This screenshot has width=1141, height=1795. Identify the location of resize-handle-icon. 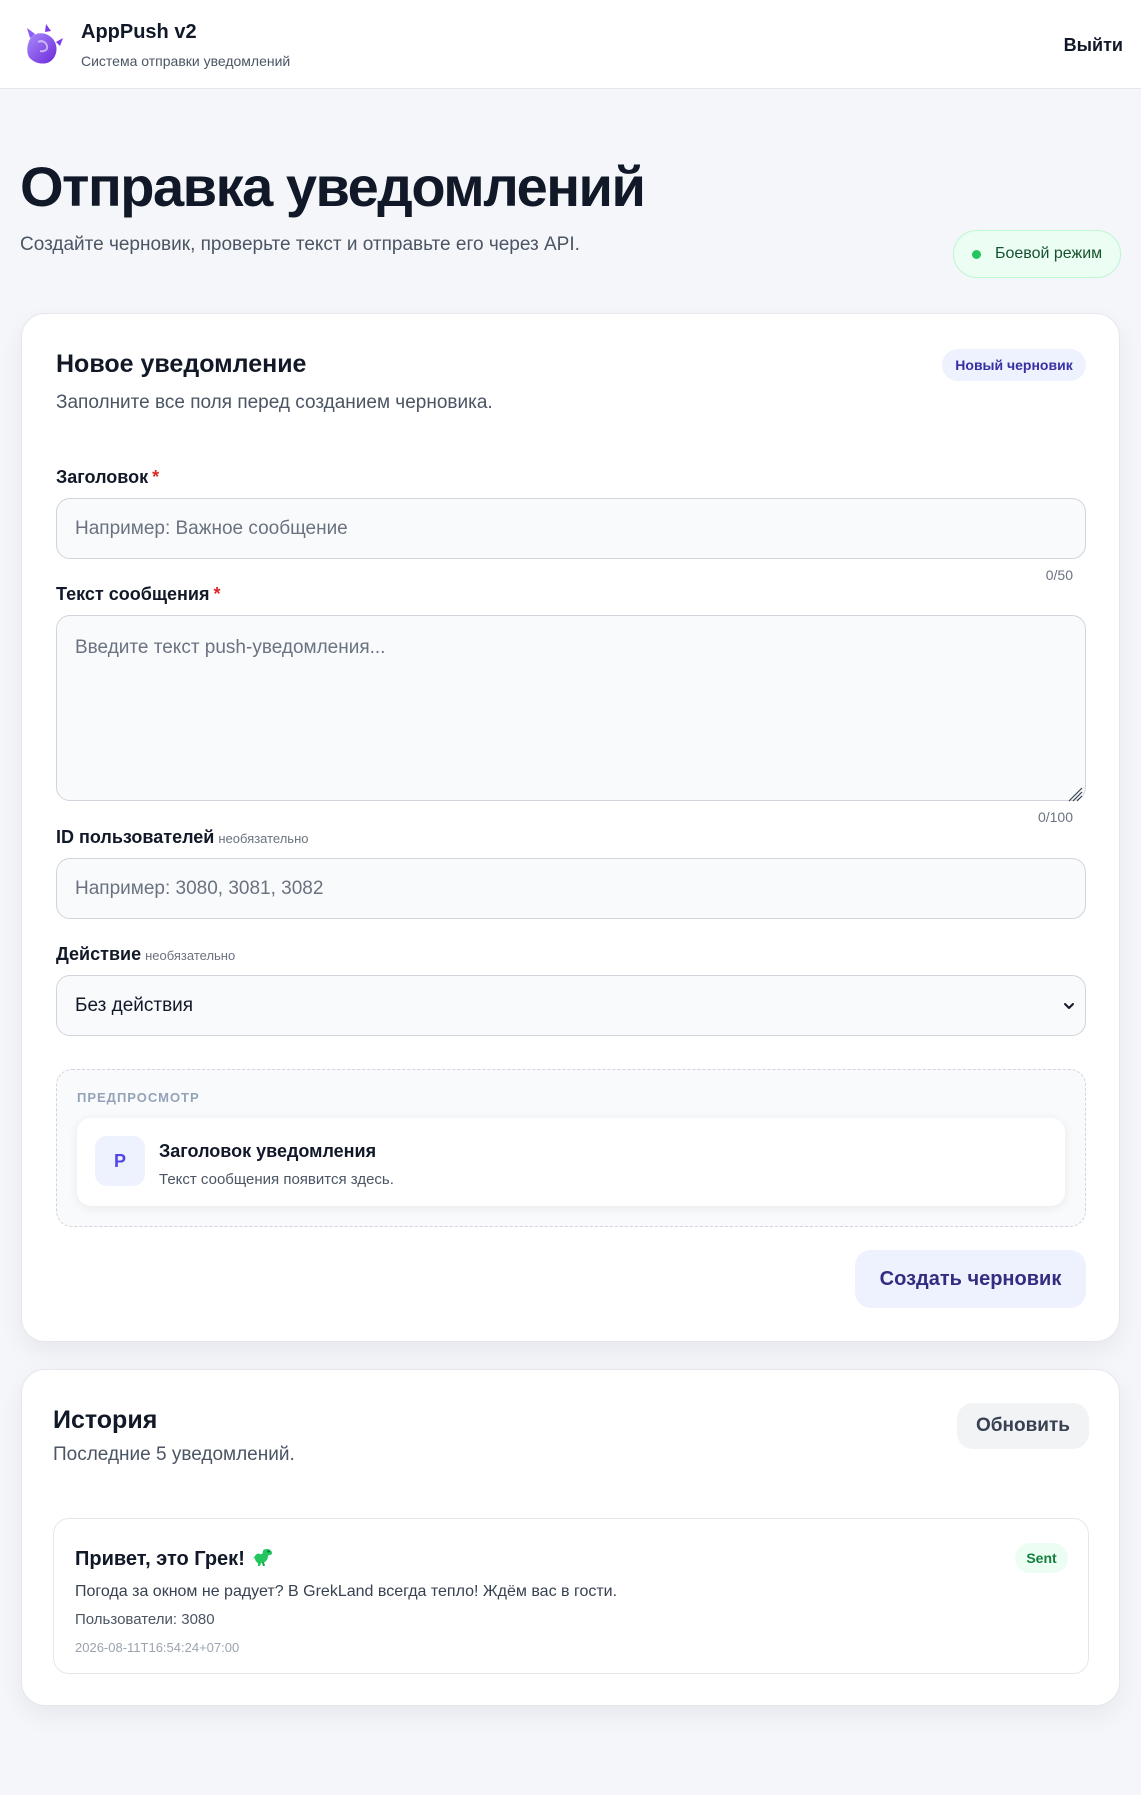
(1074, 793).